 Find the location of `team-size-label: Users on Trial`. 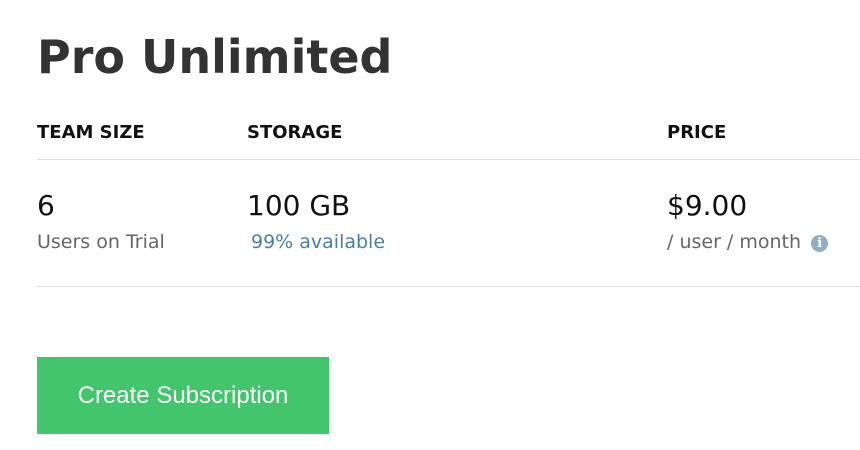

team-size-label: Users on Trial is located at coordinates (101, 242).